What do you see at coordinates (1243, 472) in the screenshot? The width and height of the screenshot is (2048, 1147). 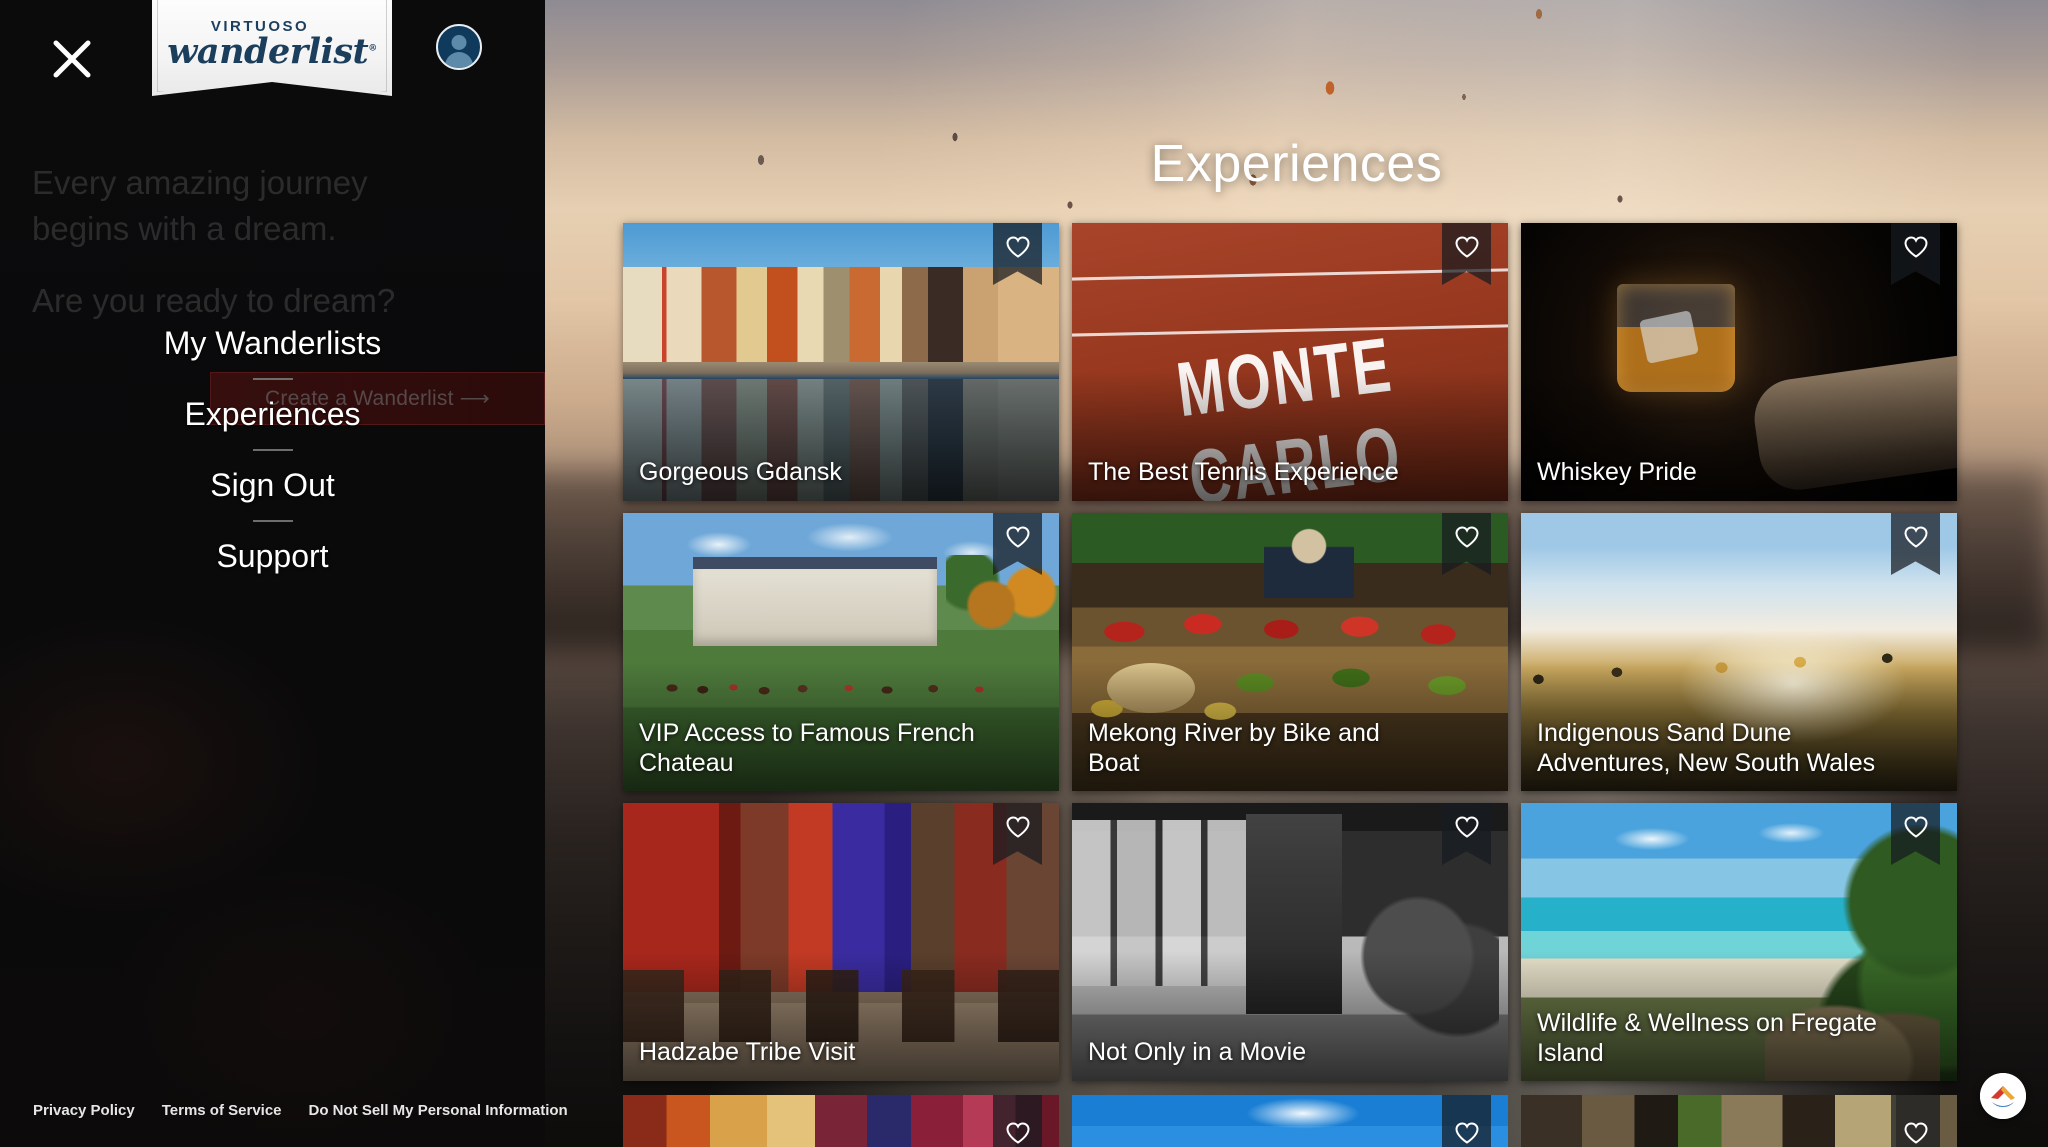 I see `experience-card-title: The Best Tennis Experience` at bounding box center [1243, 472].